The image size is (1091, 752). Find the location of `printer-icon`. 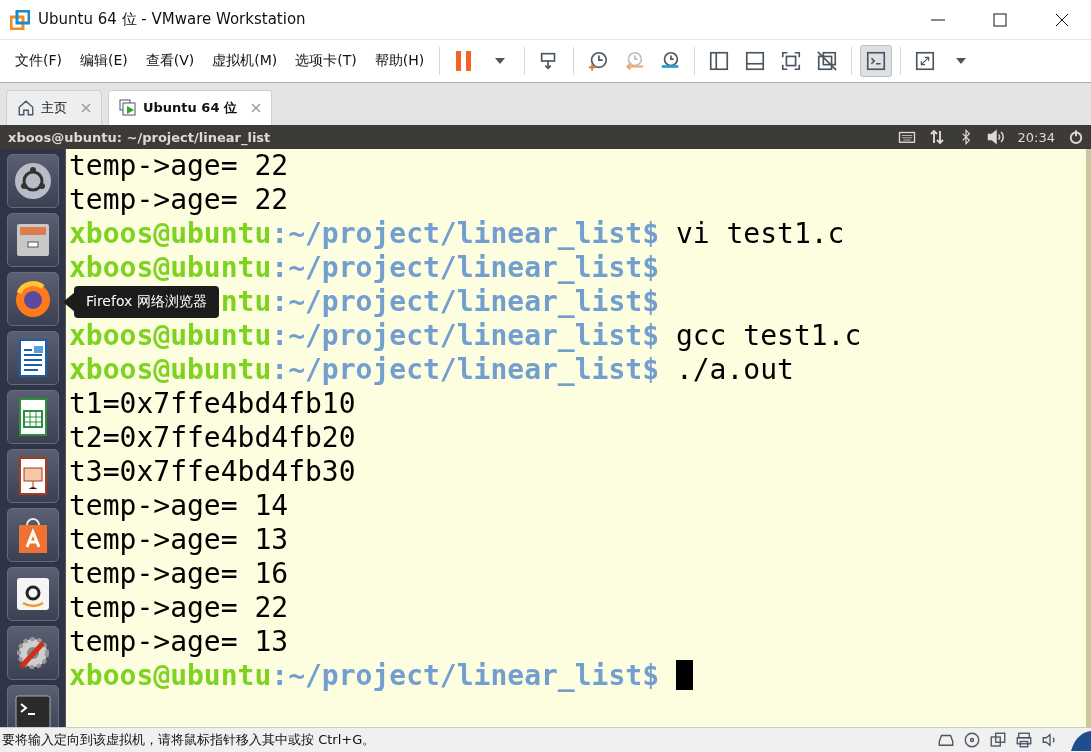

printer-icon is located at coordinates (1024, 740).